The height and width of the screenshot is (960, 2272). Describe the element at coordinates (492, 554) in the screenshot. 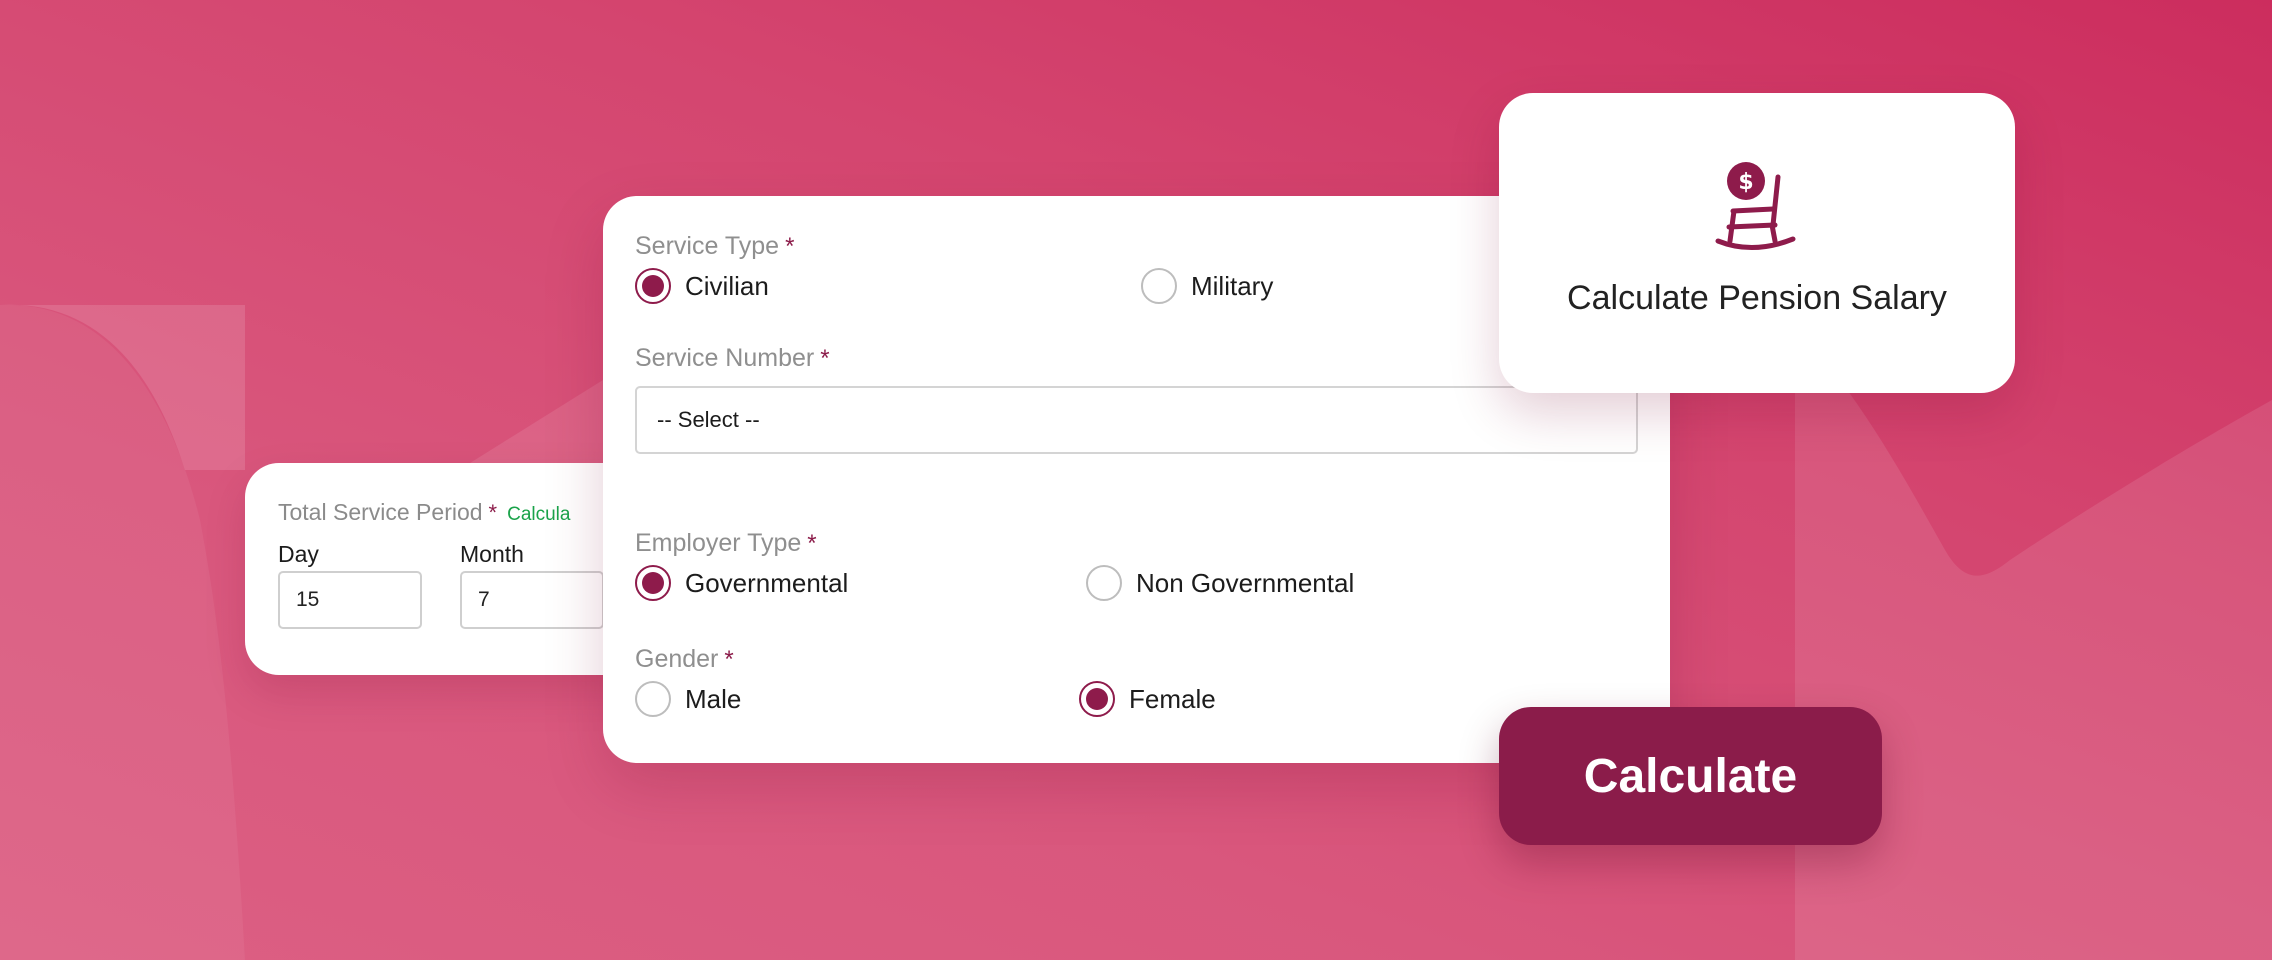

I see `month-label: Month` at that location.